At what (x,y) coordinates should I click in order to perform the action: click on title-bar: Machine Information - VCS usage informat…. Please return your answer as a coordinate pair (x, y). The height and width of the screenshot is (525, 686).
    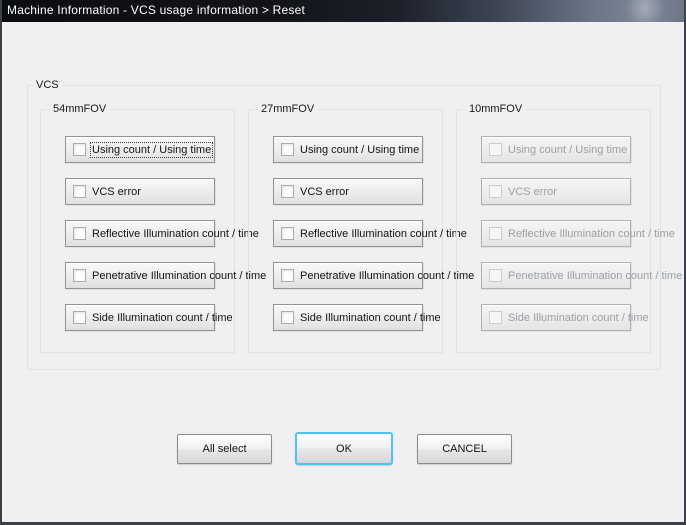
    Looking at the image, I should click on (343, 11).